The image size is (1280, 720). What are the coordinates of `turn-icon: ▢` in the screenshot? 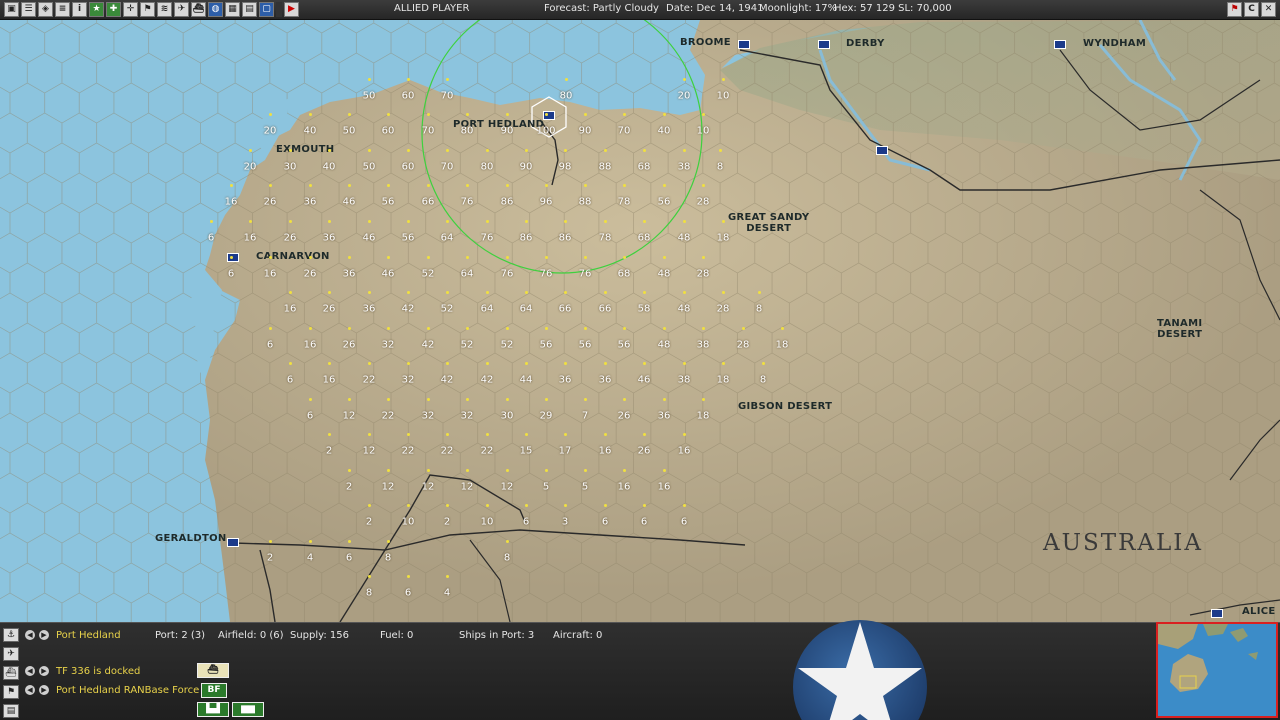 It's located at (266, 9).